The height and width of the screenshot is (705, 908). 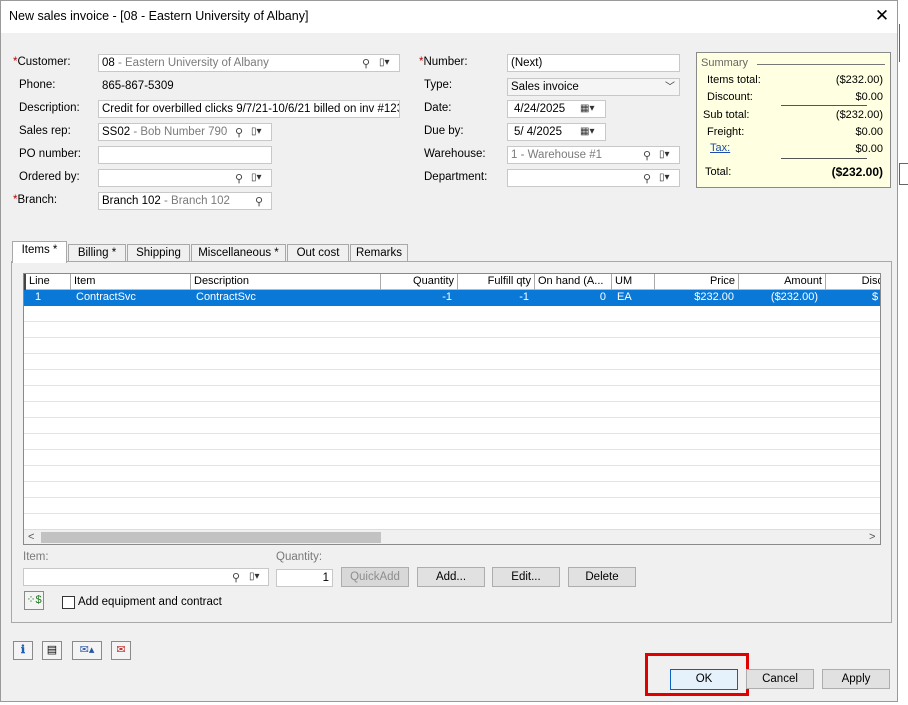 I want to click on sub-total-label: Sub total:, so click(x=726, y=115).